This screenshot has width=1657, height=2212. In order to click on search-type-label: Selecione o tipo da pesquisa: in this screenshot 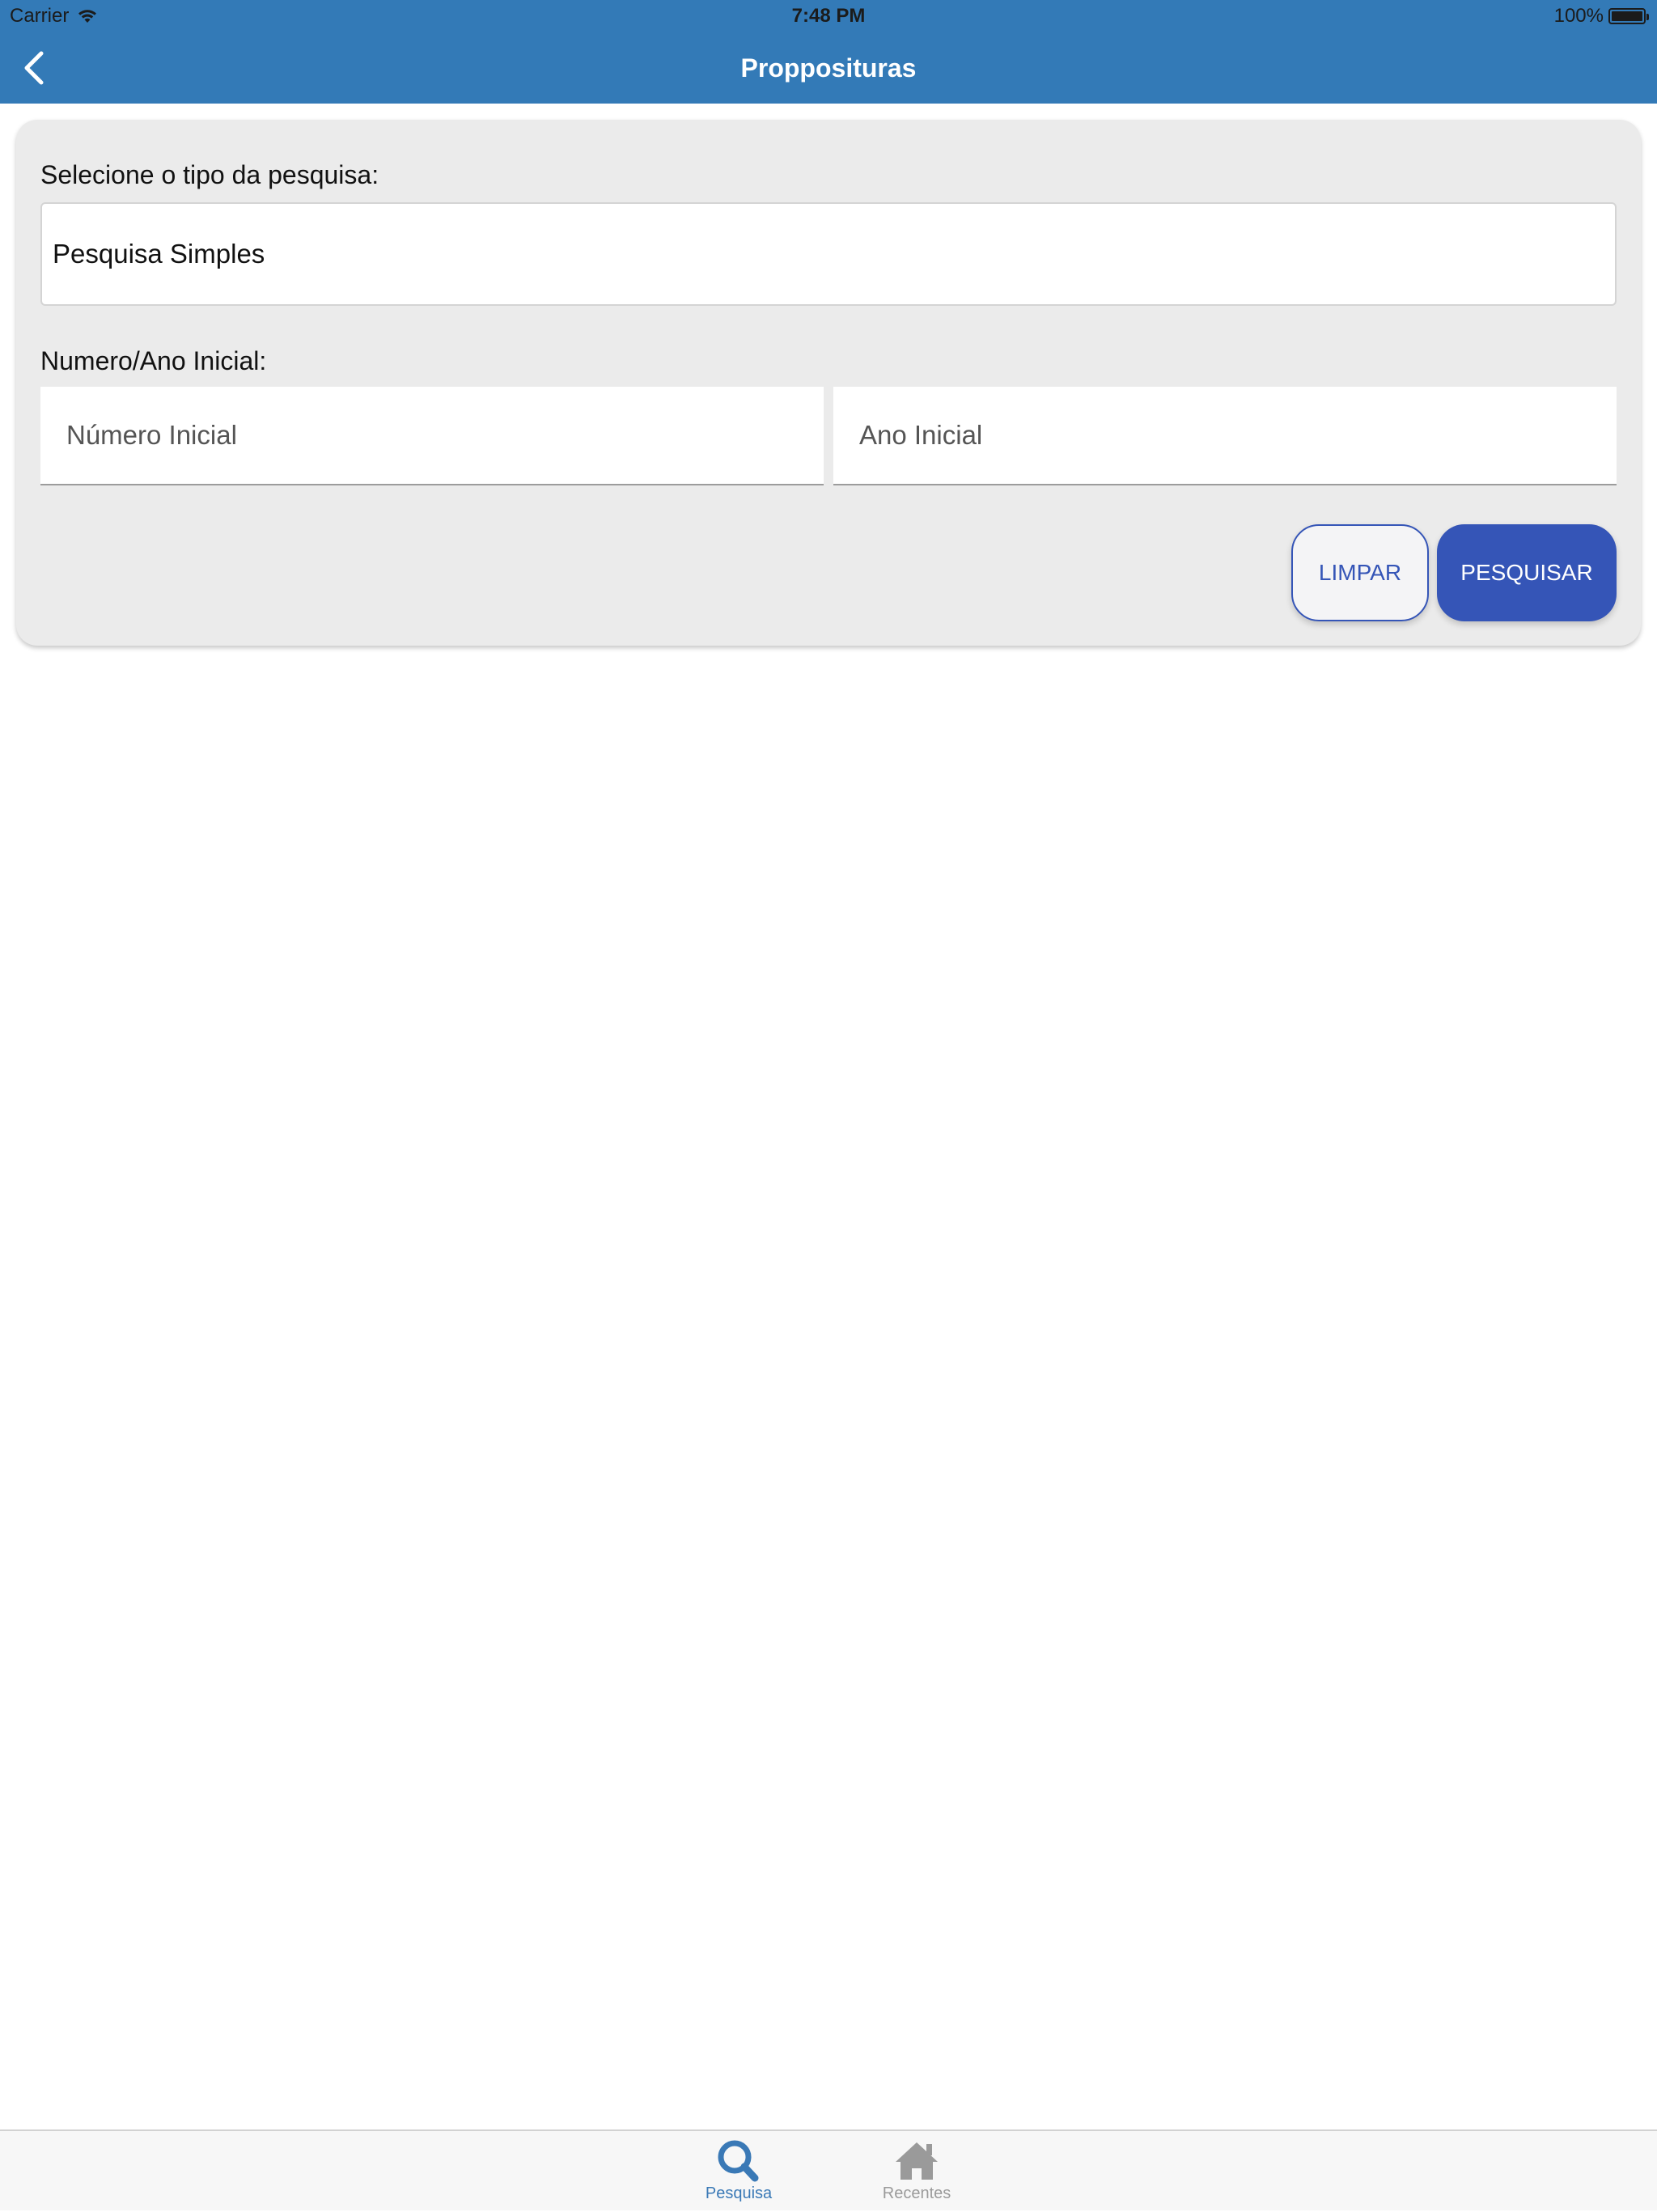, I will do `click(209, 174)`.